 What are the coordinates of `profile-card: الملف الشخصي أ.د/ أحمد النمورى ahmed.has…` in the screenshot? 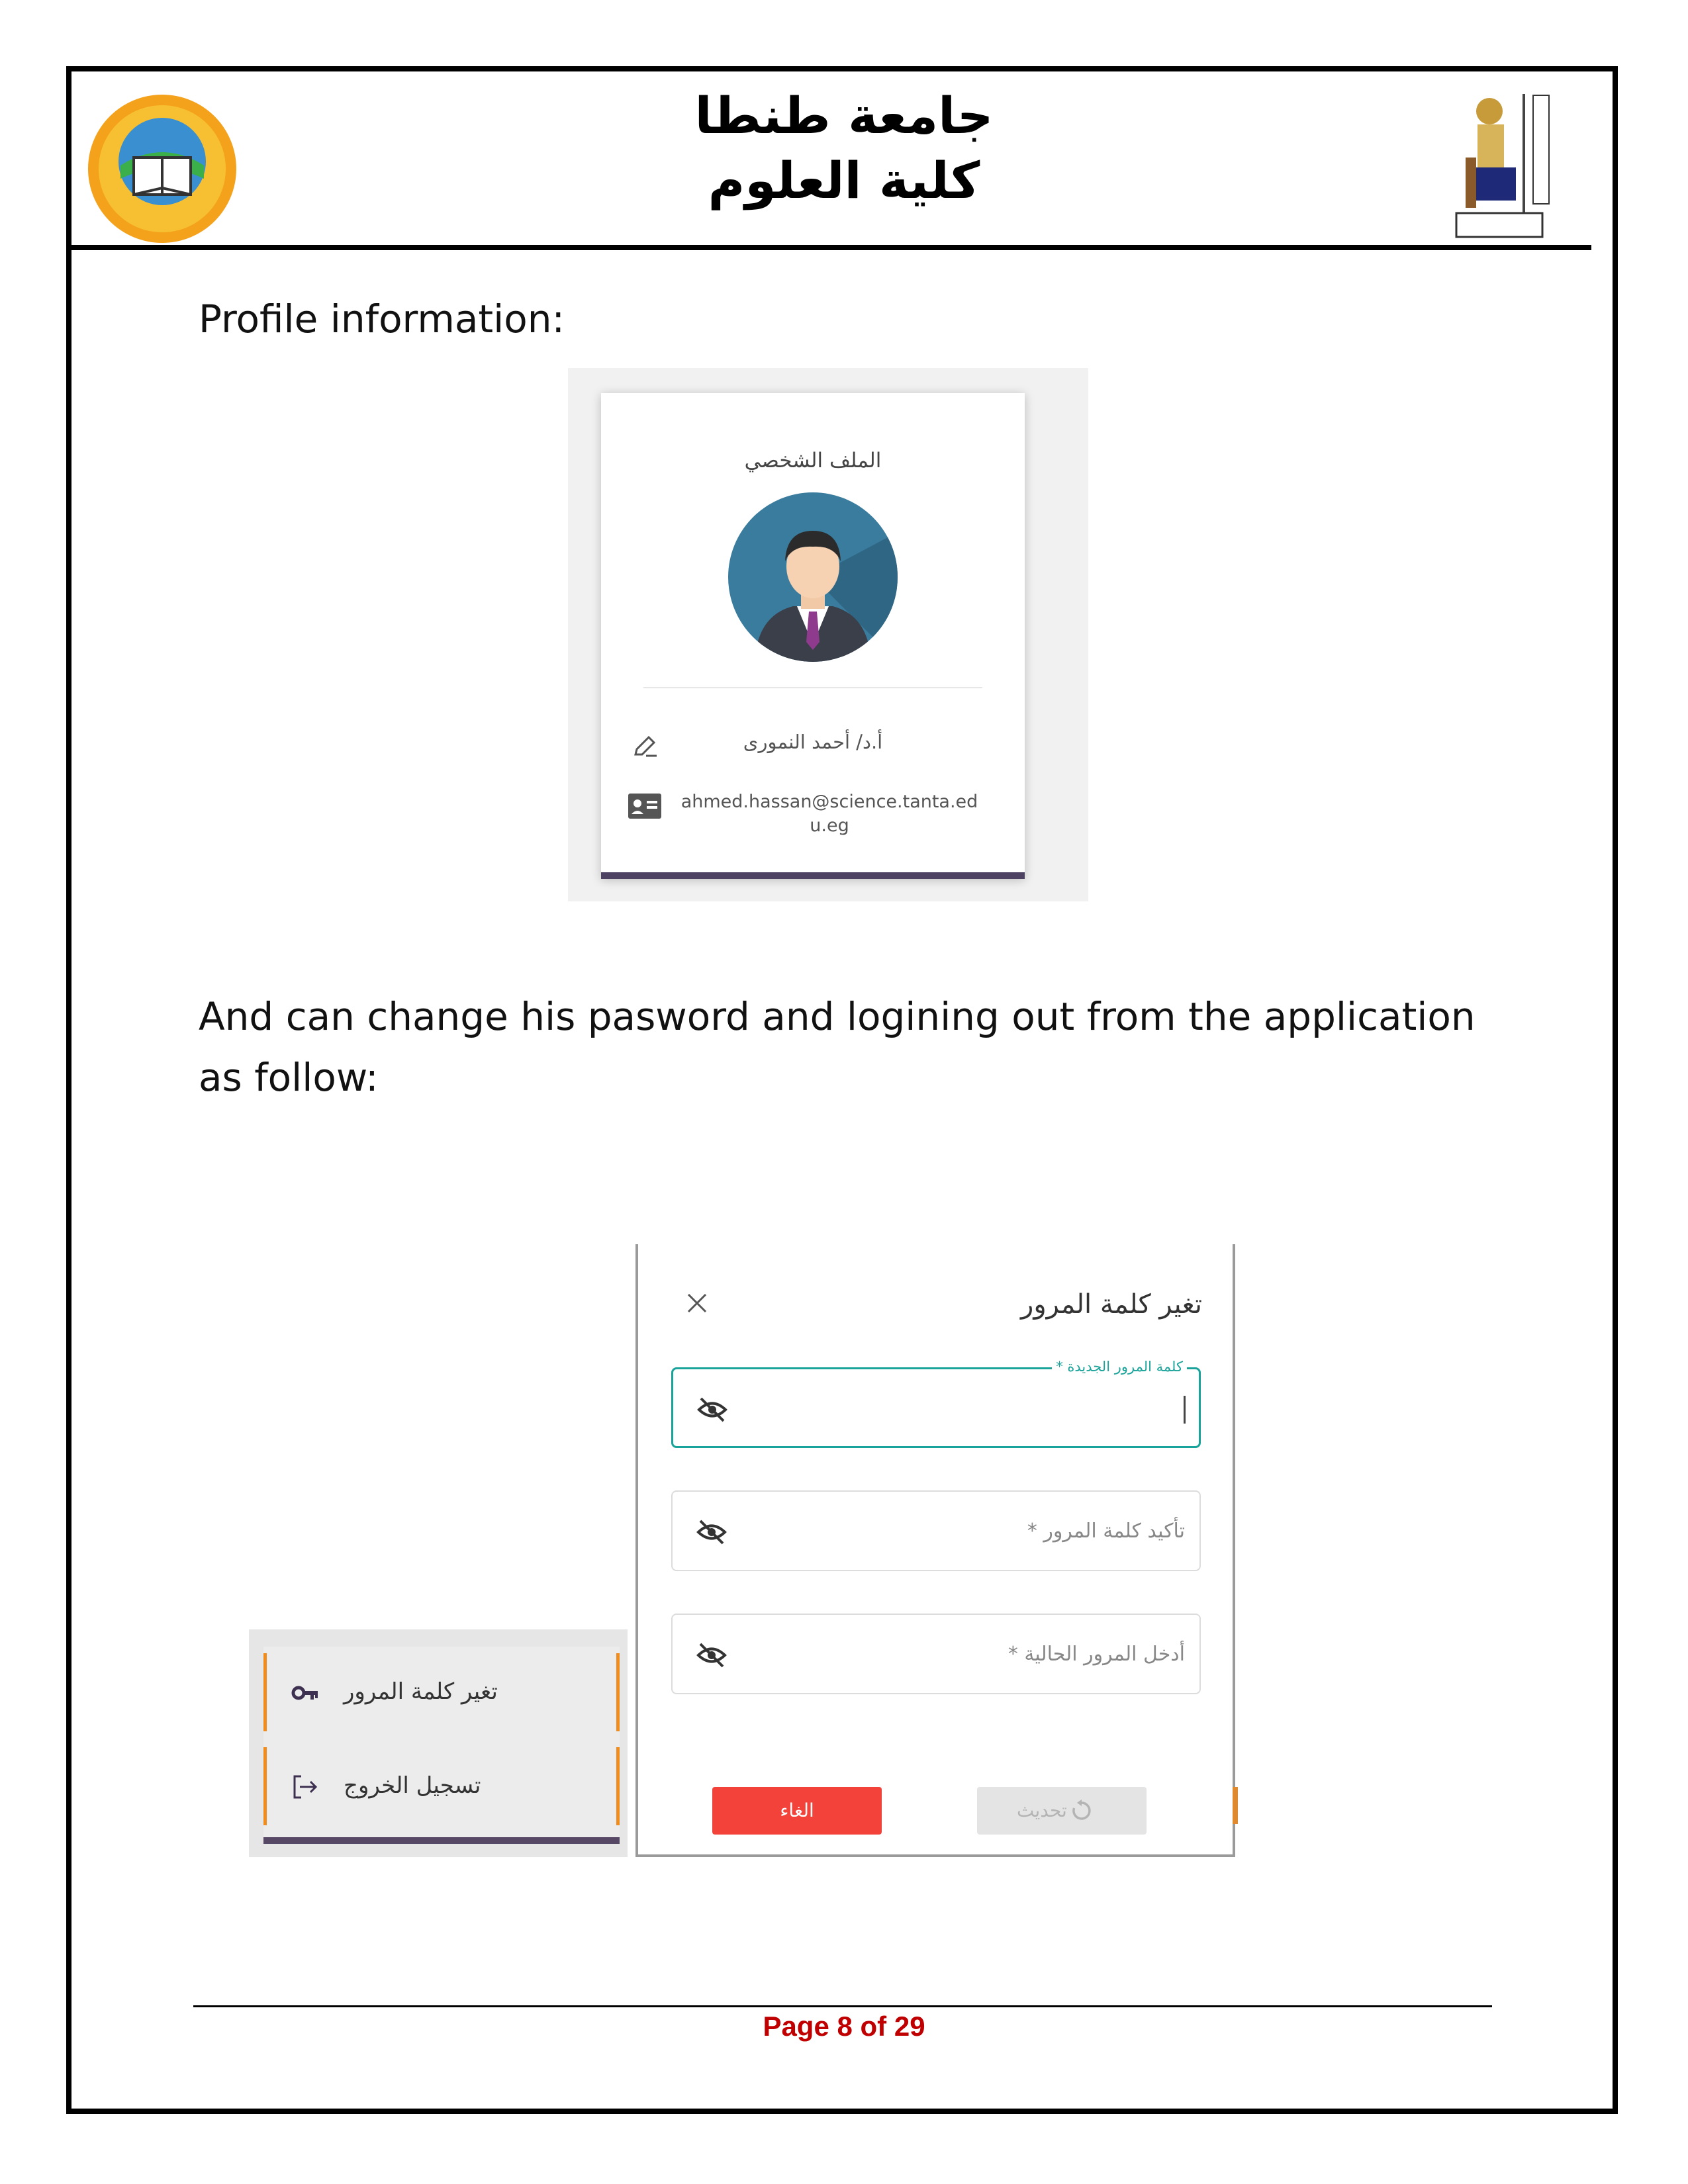 It's located at (813, 636).